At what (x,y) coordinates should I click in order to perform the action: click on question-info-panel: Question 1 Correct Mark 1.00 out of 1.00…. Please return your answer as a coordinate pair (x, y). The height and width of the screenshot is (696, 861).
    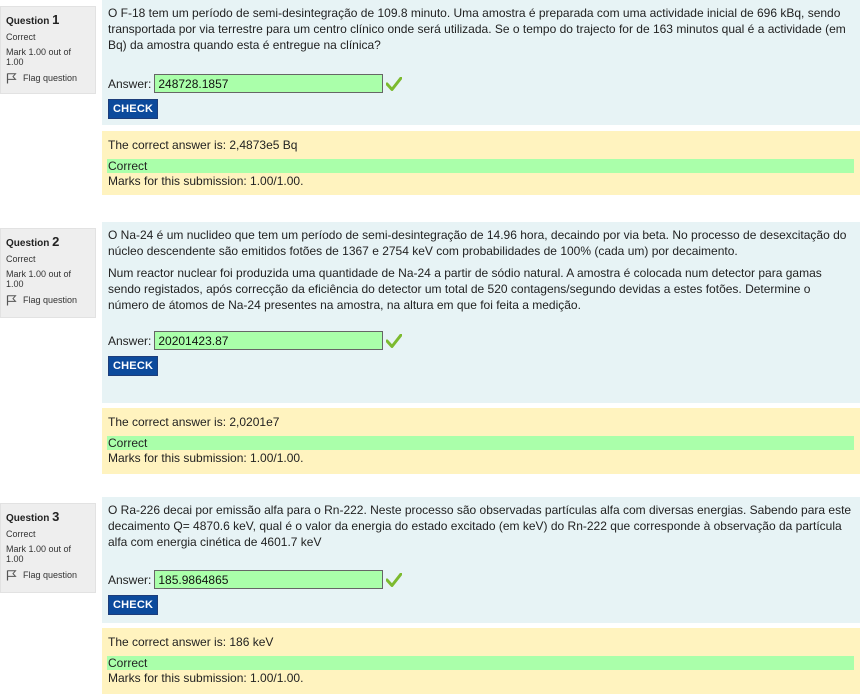
    Looking at the image, I should click on (48, 50).